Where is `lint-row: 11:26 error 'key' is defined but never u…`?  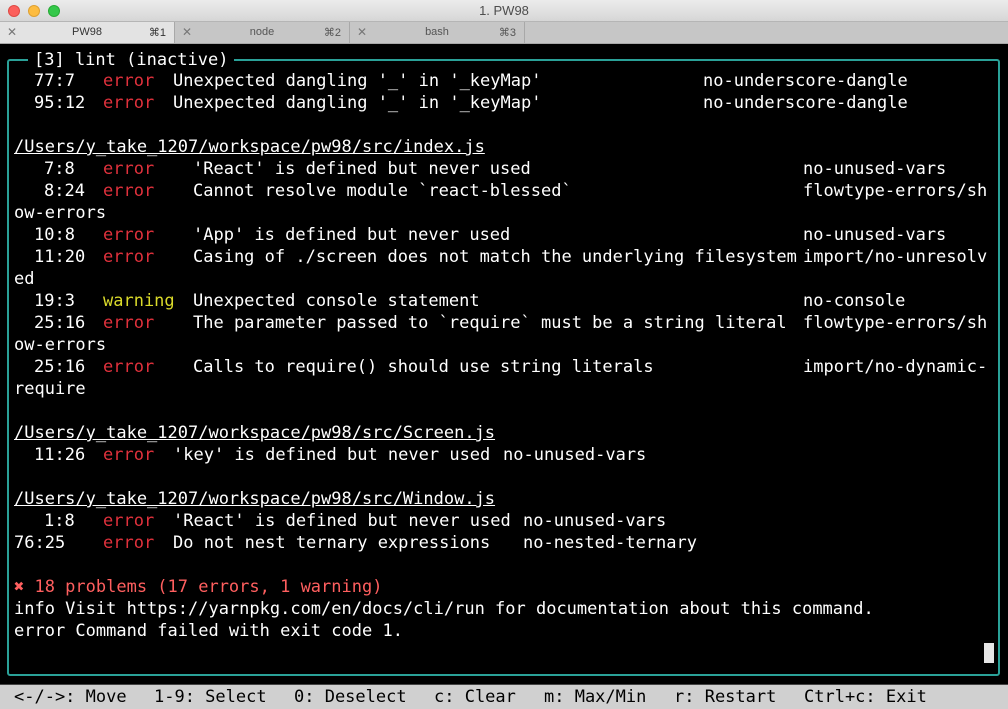 lint-row: 11:26 error 'key' is defined but never u… is located at coordinates (340, 455).